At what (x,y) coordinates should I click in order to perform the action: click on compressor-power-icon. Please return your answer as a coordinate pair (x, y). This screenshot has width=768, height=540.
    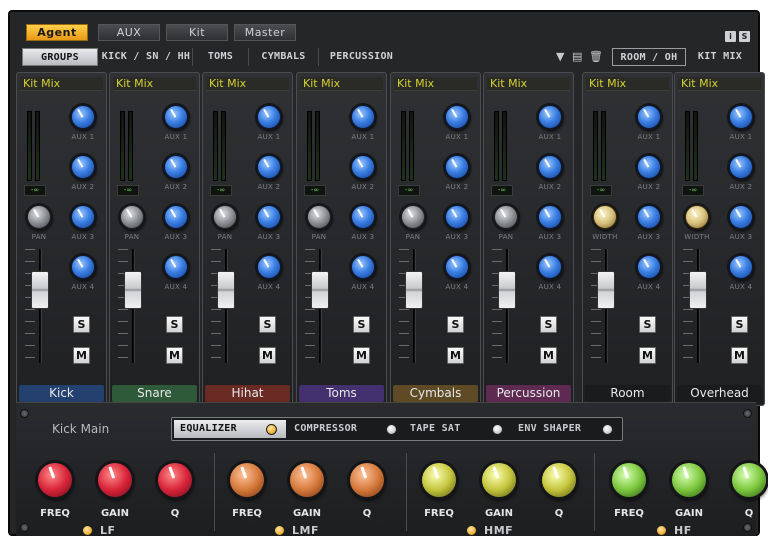
    Looking at the image, I should click on (391, 429).